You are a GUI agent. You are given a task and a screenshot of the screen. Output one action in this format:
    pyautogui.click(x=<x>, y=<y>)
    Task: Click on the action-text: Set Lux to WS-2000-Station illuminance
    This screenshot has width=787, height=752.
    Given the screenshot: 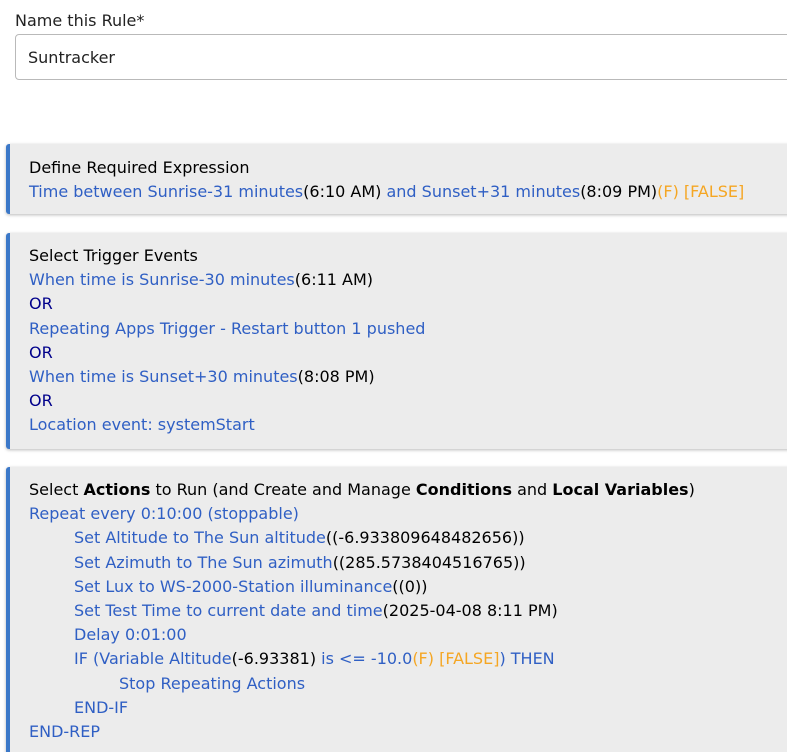 What is the action you would take?
    pyautogui.click(x=233, y=586)
    